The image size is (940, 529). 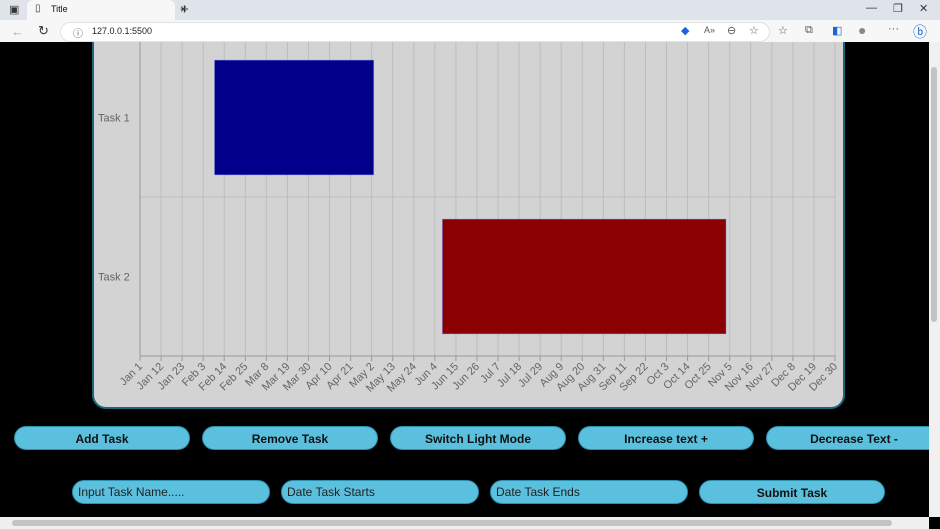 I want to click on more-icon: ···, so click(x=893, y=29).